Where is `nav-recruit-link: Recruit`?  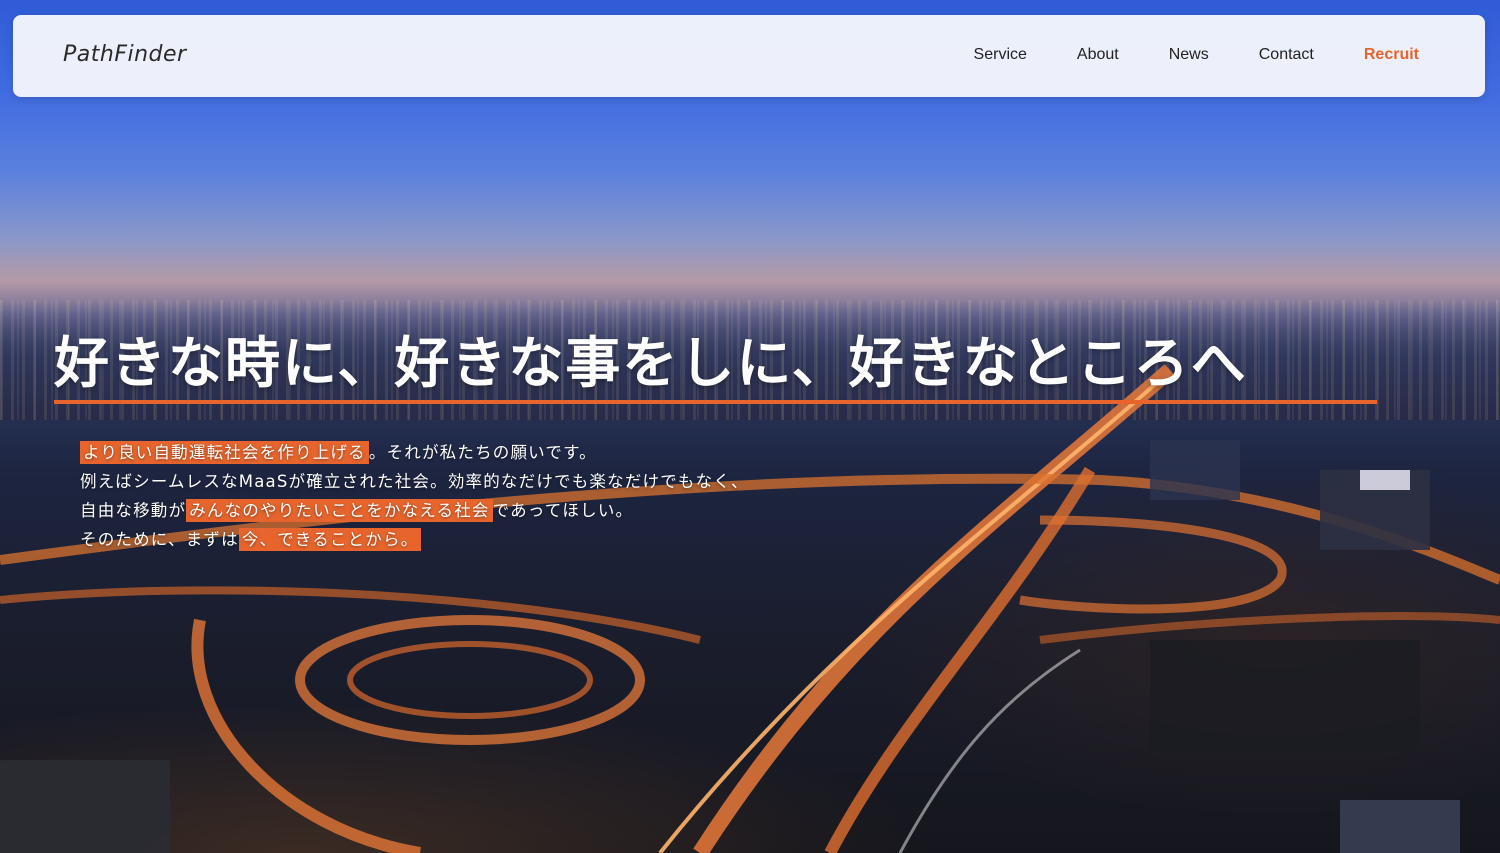
nav-recruit-link: Recruit is located at coordinates (1391, 55).